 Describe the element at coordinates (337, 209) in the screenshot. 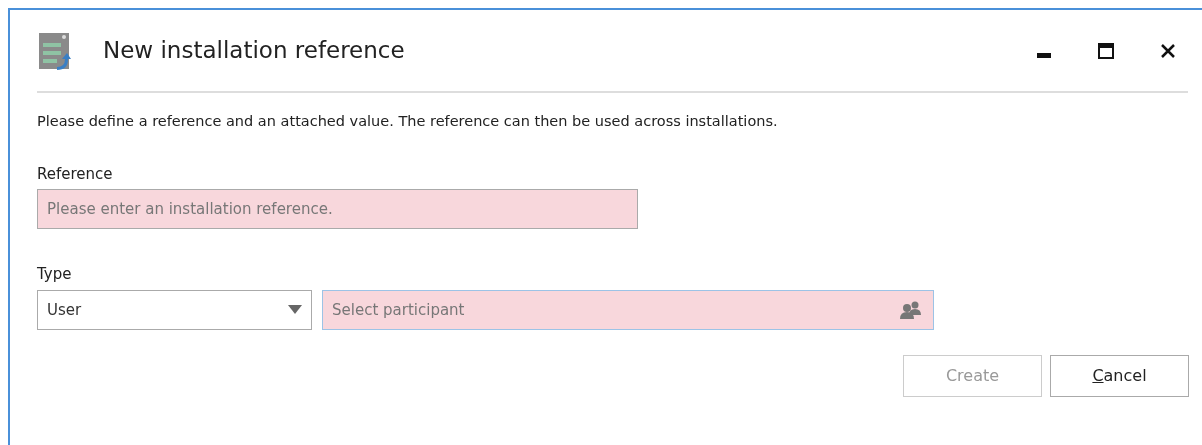

I see `reference-field: Please enter an installation reference.` at that location.